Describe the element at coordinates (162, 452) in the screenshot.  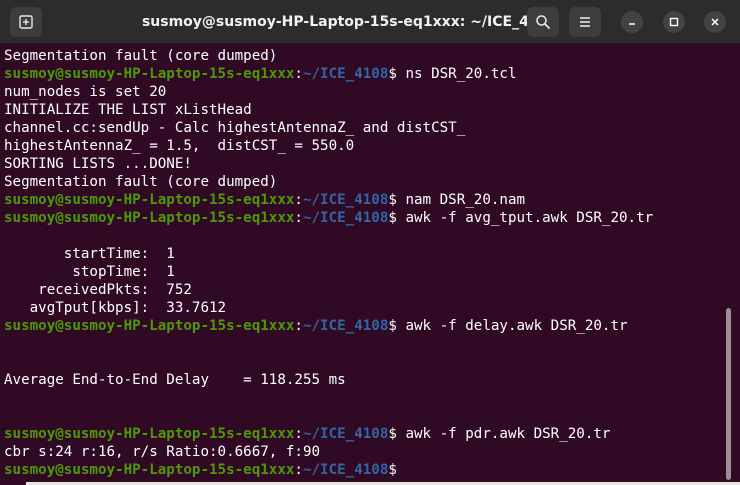
I see `output-line: cbr s:24 r:16, r/s Ratio:0.6667, f:90` at that location.